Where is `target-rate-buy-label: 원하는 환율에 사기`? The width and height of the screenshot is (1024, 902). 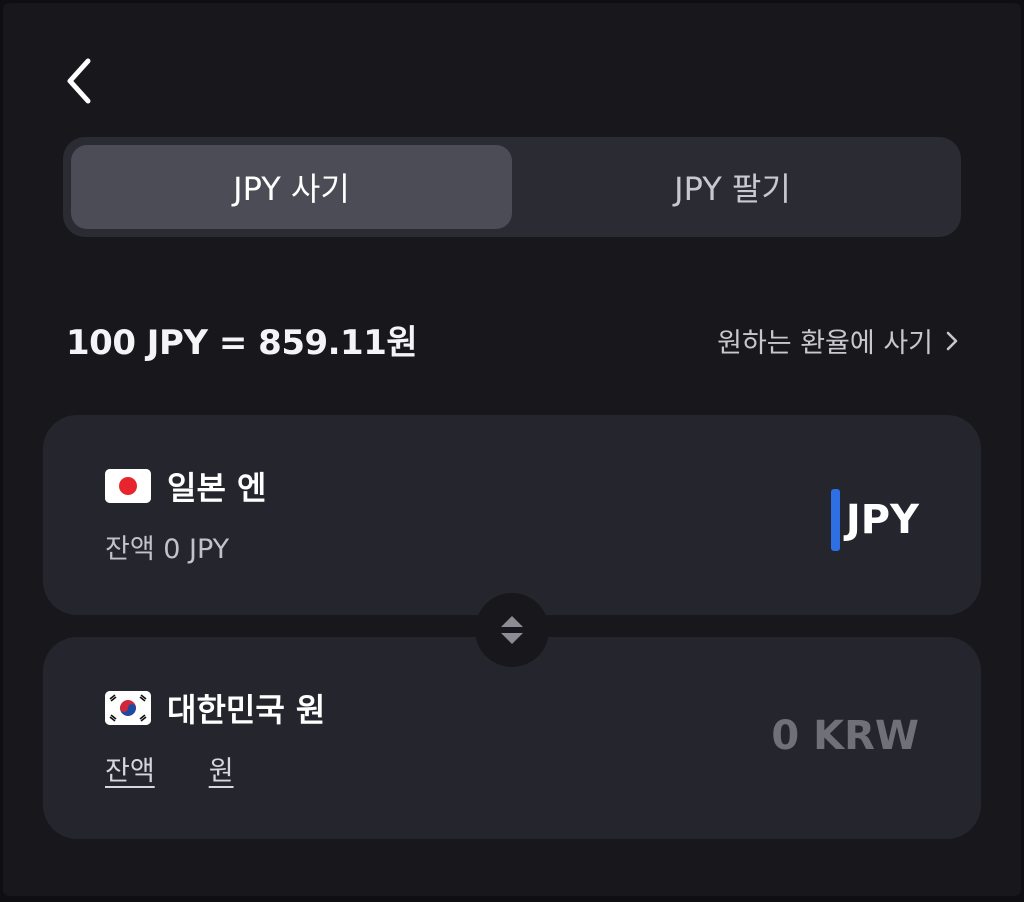 target-rate-buy-label: 원하는 환율에 사기 is located at coordinates (825, 343).